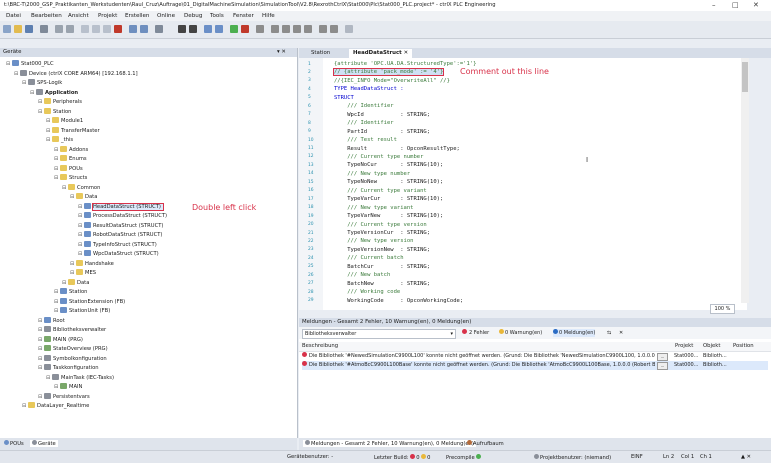 This screenshot has width=771, height=463. What do you see at coordinates (368, 258) in the screenshot?
I see `code-line: /// Current batch` at bounding box center [368, 258].